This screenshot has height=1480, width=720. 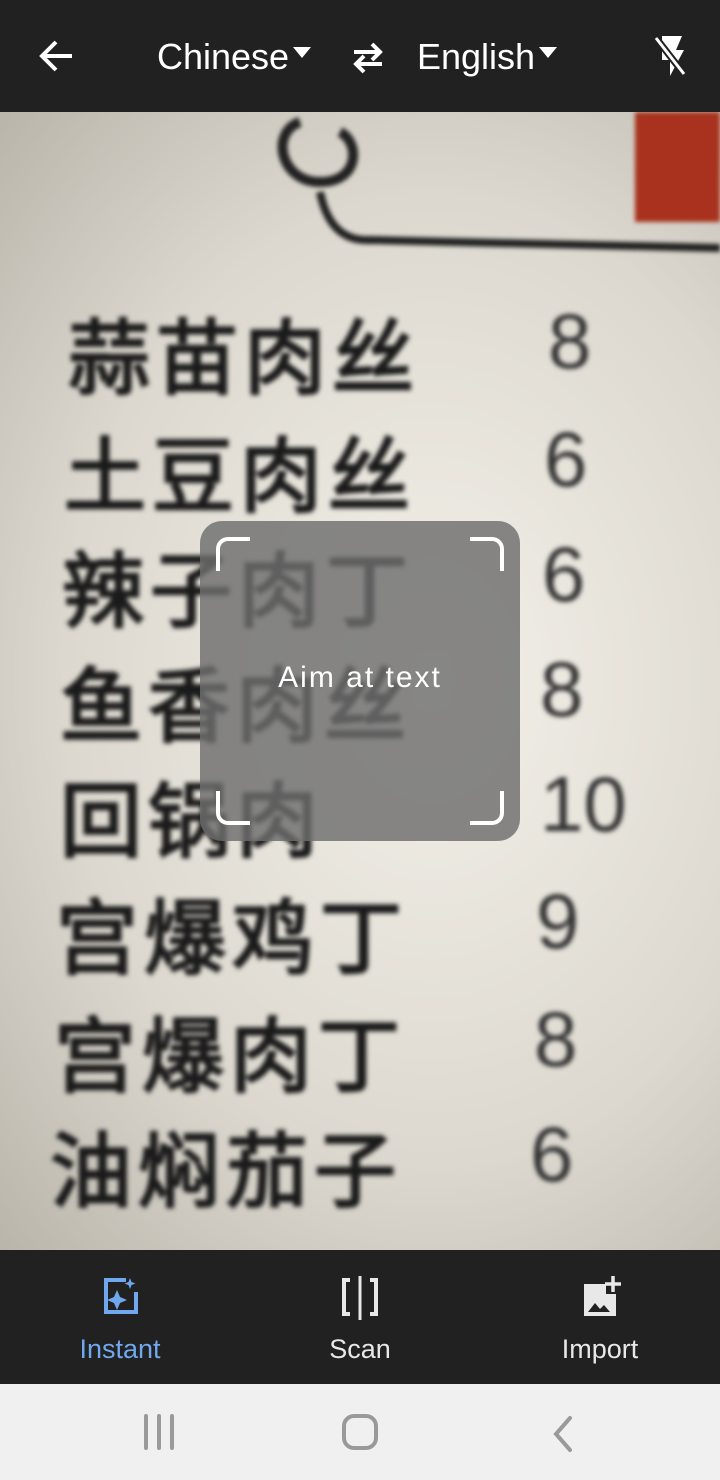 I want to click on dish-price: 10, so click(x=583, y=804).